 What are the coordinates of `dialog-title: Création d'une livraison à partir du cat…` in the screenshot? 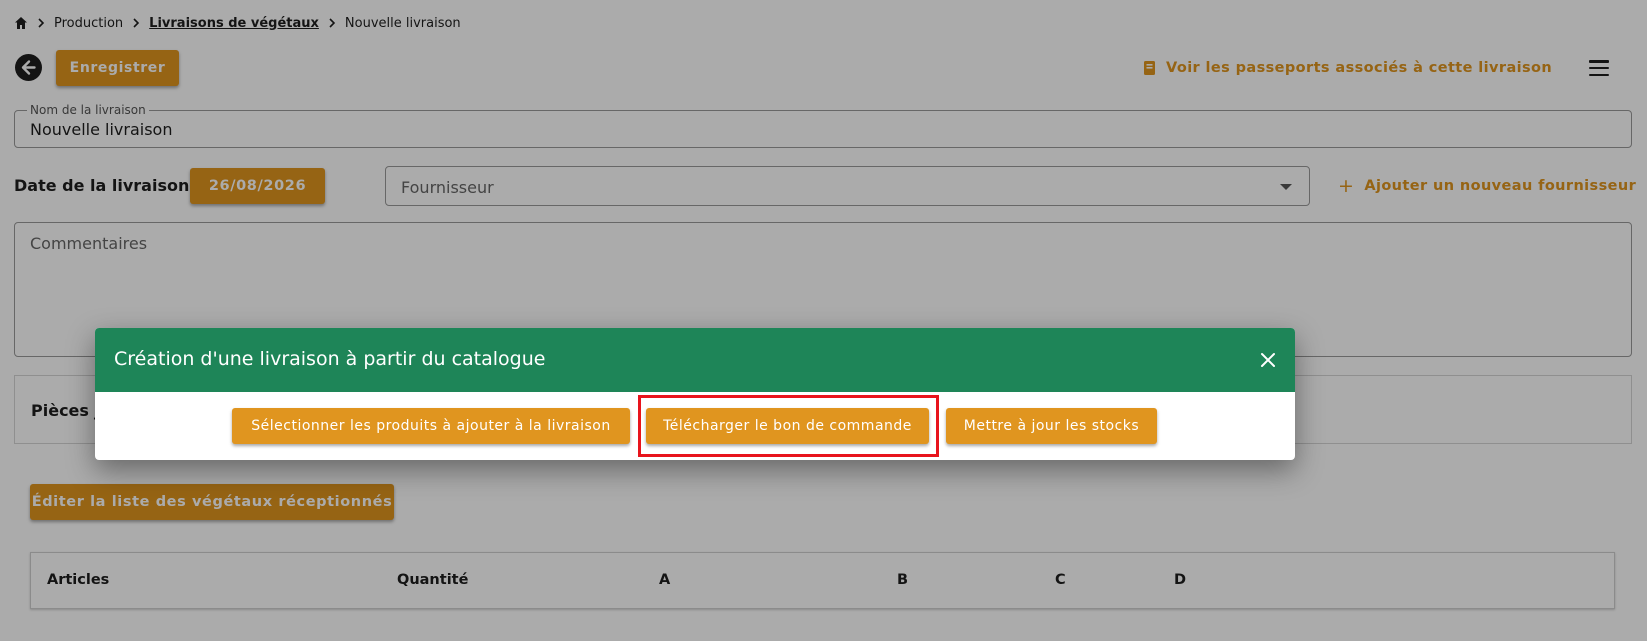 It's located at (330, 359).